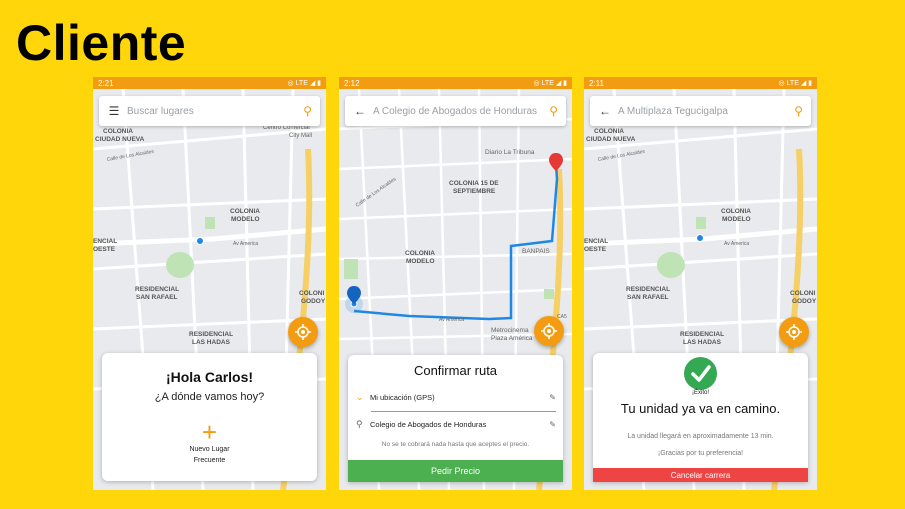 The height and width of the screenshot is (509, 905). Describe the element at coordinates (700, 475) in the screenshot. I see `cancel-ride-button: Cancelar carrera` at that location.